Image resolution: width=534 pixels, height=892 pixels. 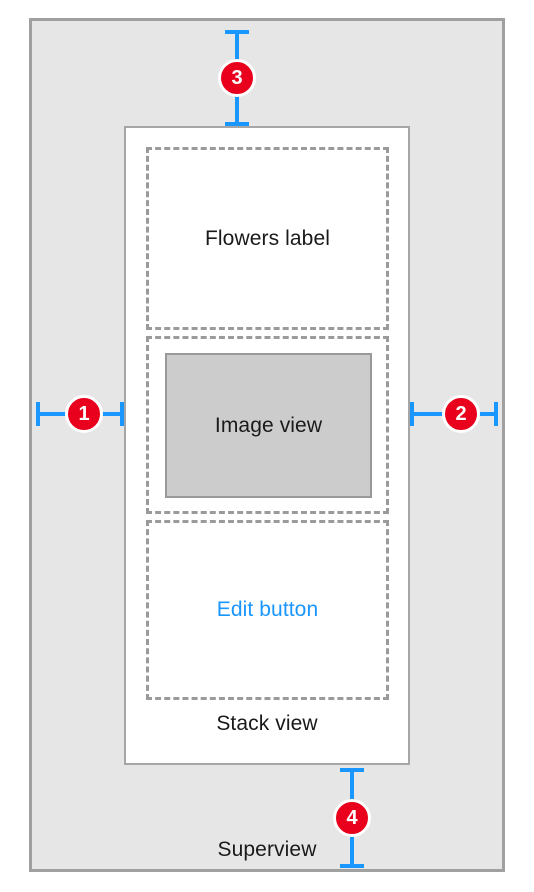 What do you see at coordinates (461, 414) in the screenshot?
I see `callout-badge-2: 2` at bounding box center [461, 414].